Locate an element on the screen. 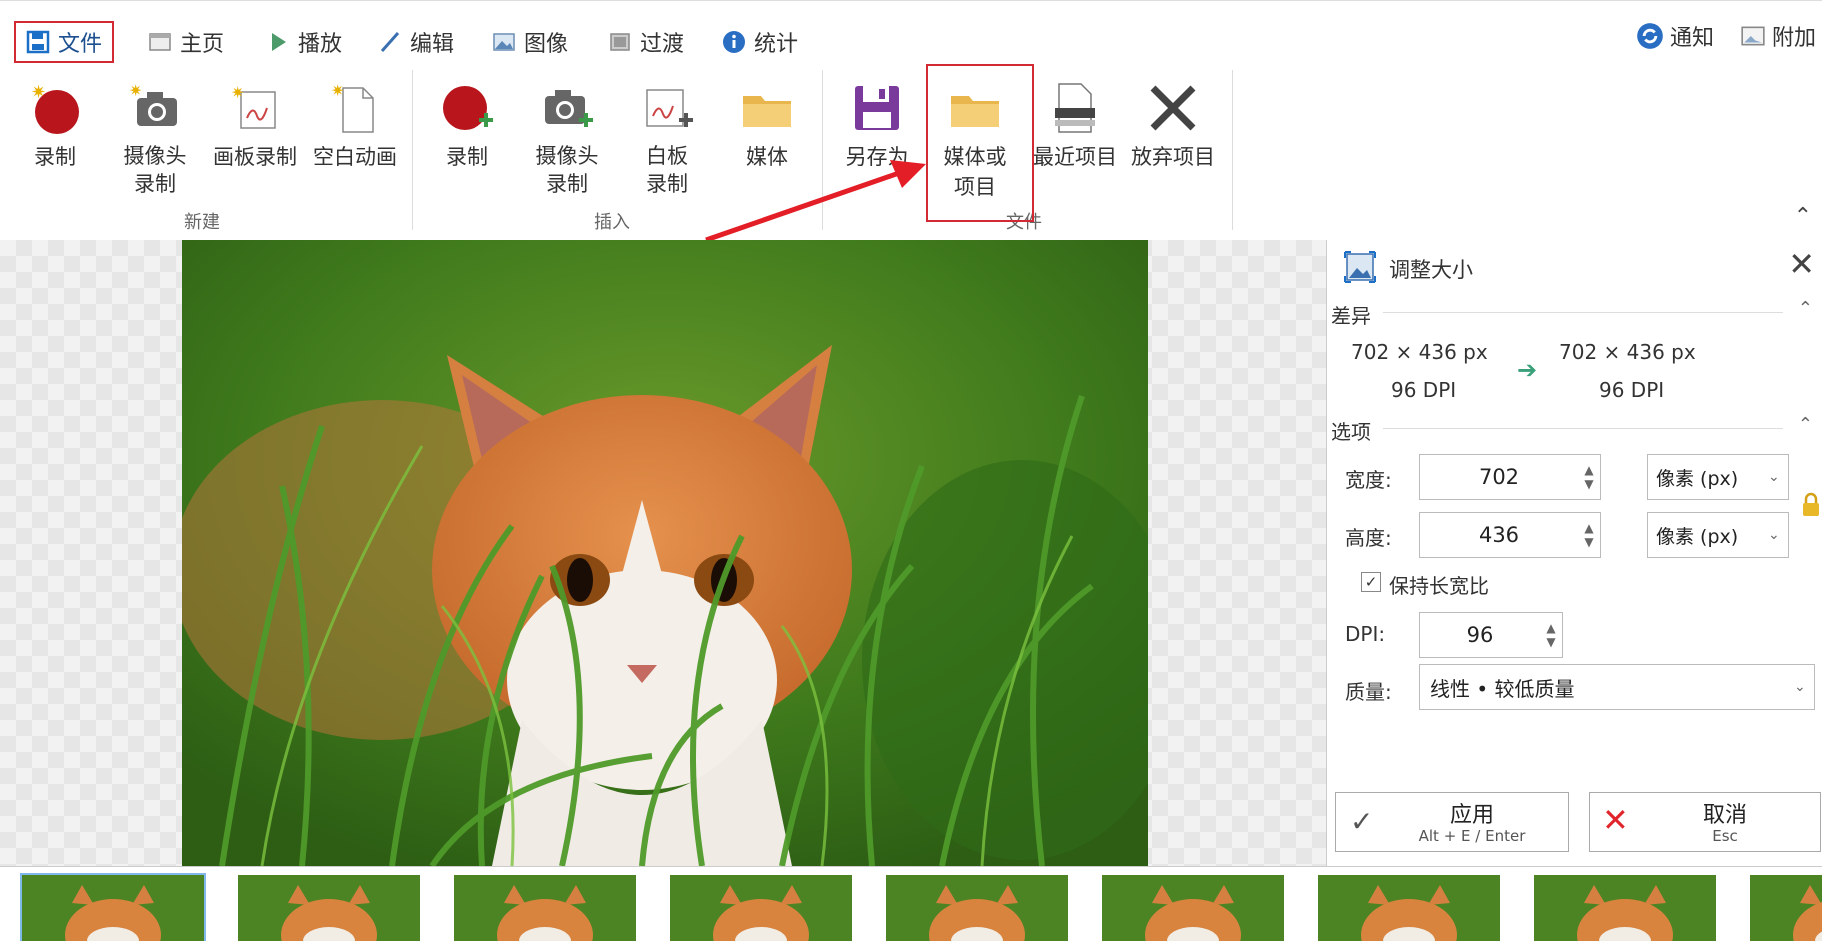 This screenshot has height=941, width=1822. width-unit-value: 像素 (px) is located at coordinates (1697, 478).